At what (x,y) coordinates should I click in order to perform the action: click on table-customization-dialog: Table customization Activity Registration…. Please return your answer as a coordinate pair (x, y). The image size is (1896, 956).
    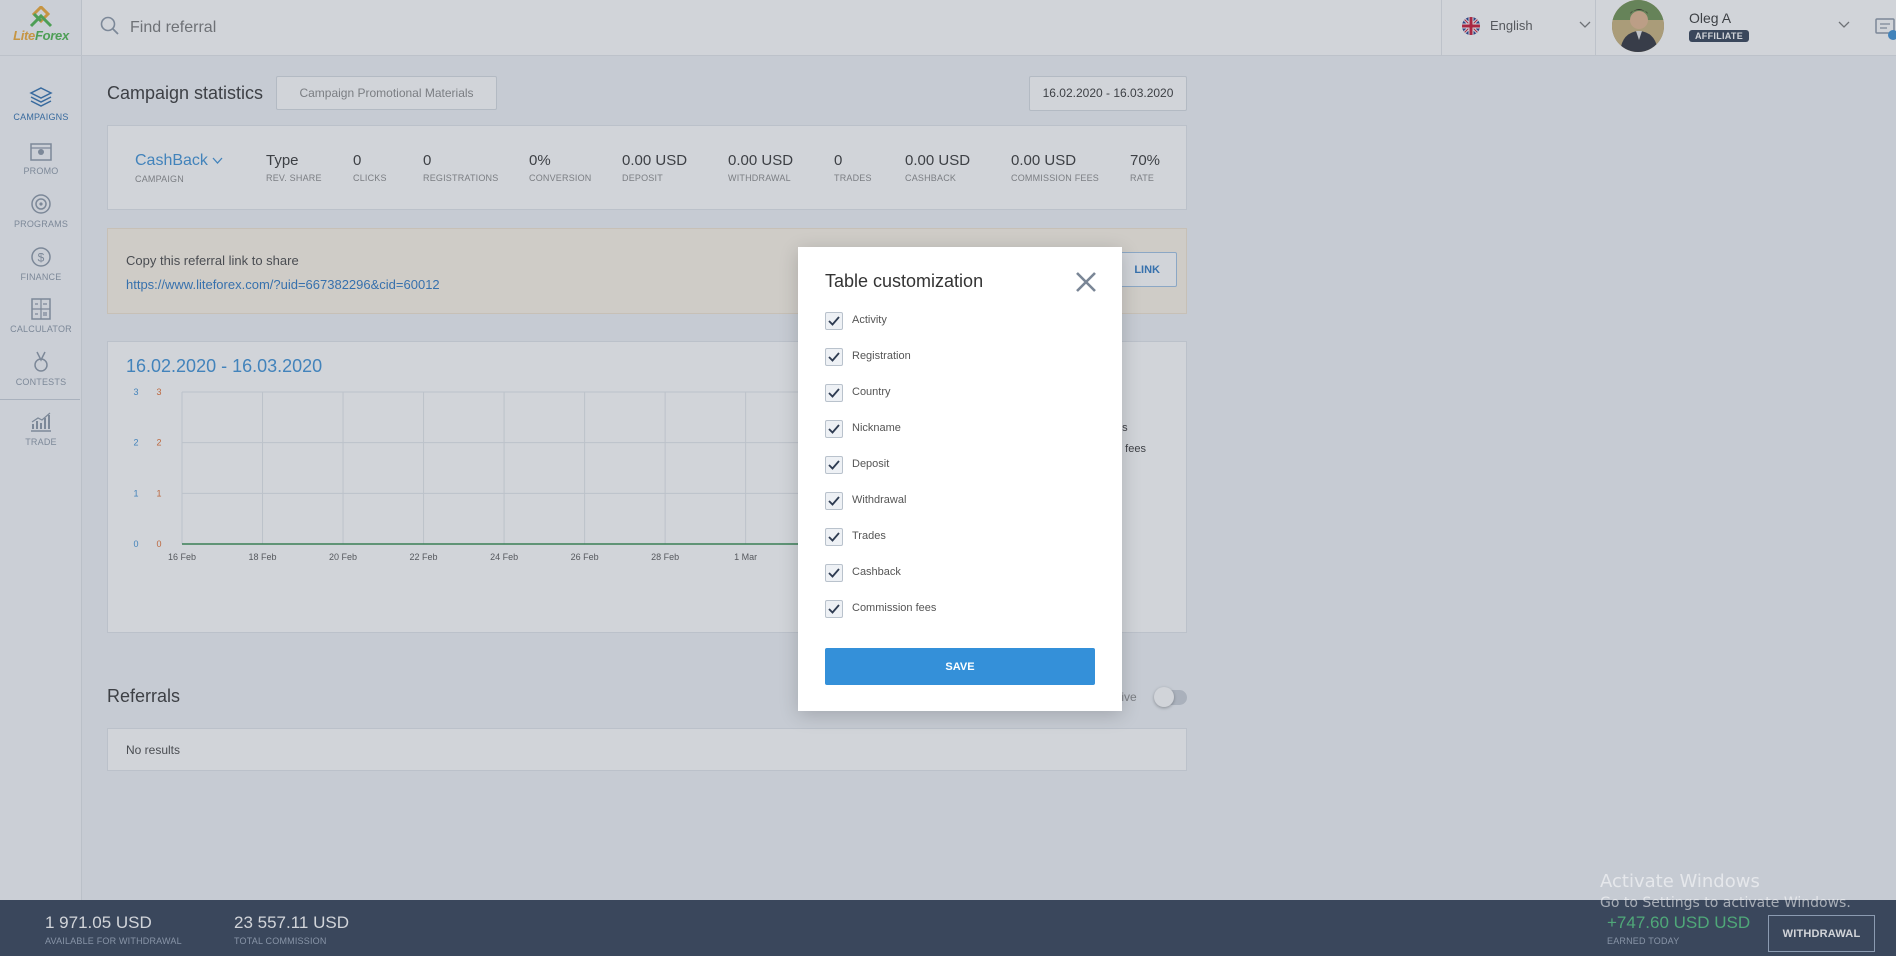
    Looking at the image, I should click on (960, 479).